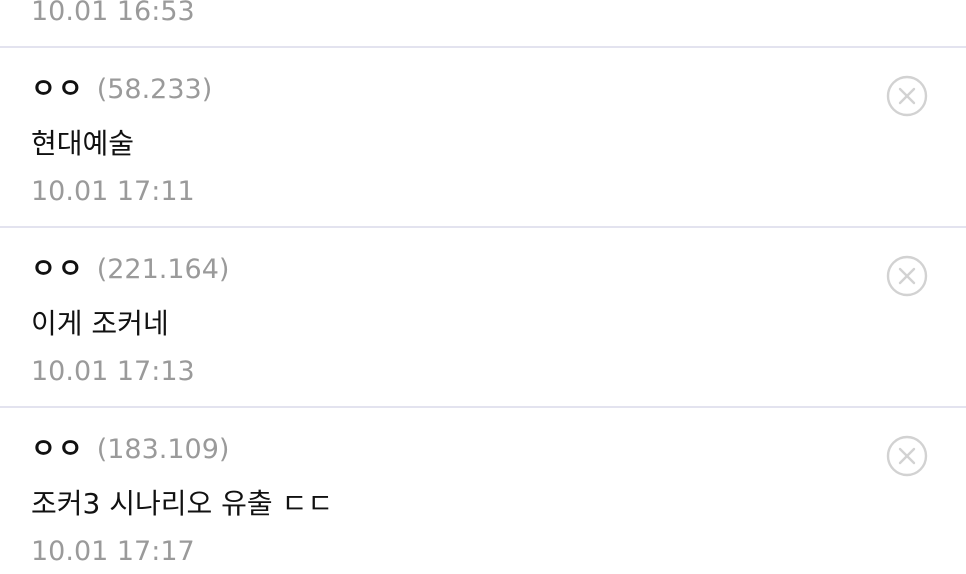 Image resolution: width=966 pixels, height=574 pixels. What do you see at coordinates (483, 24) in the screenshot?
I see `comment-item-partial: 10.01 16:53` at bounding box center [483, 24].